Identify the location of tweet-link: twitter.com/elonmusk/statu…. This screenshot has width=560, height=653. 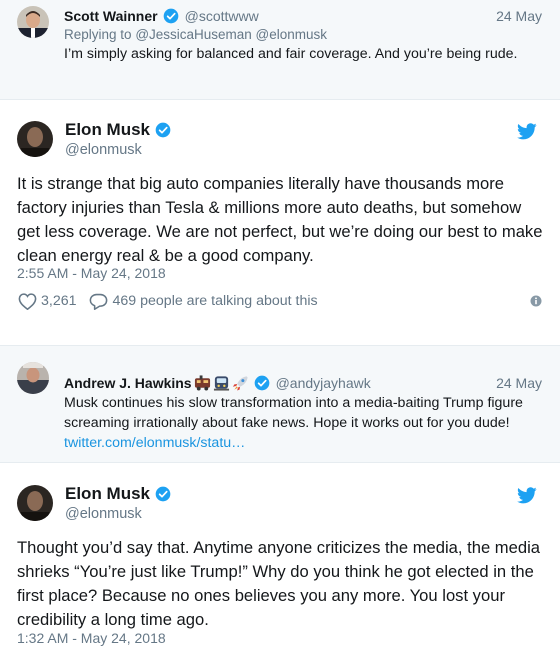
(154, 443).